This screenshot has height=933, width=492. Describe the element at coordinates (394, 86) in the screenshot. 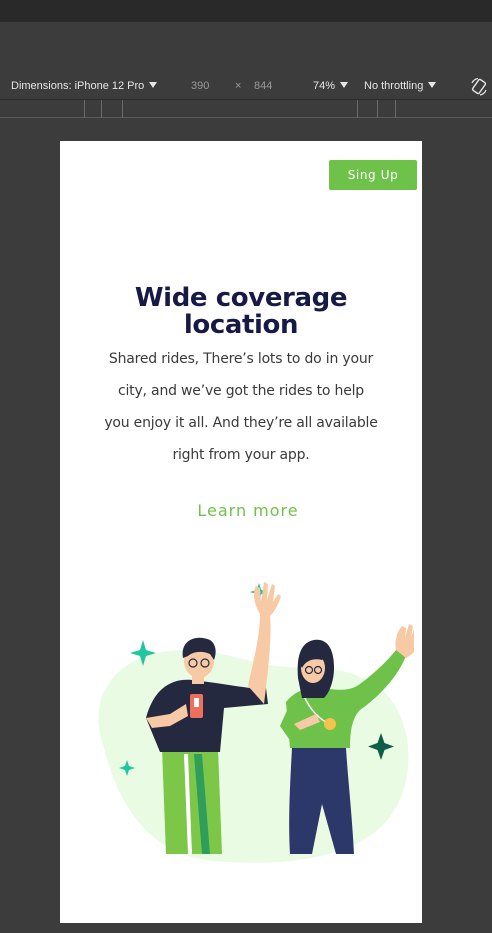

I see `throttling-label: No throttling` at that location.